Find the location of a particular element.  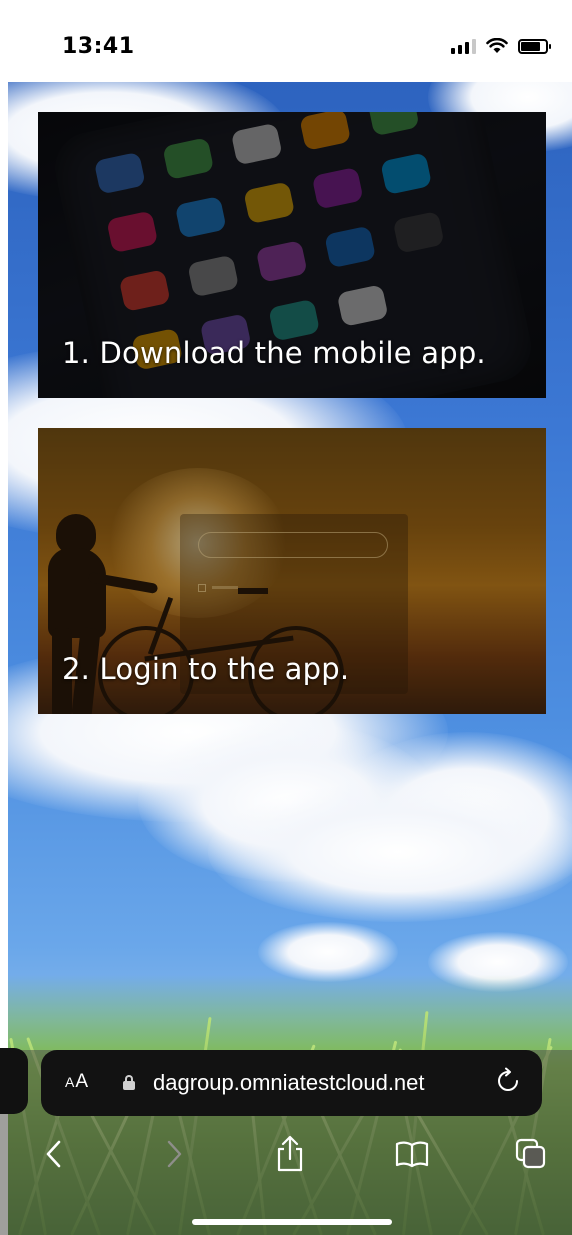

bookmarks-button is located at coordinates (412, 1154).